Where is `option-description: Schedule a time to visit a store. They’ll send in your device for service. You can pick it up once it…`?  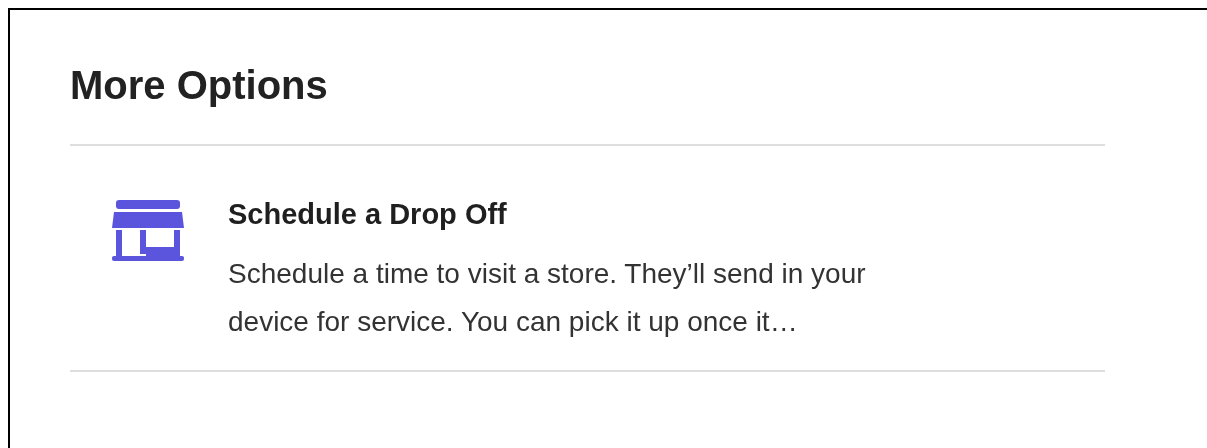
option-description: Schedule a time to visit a store. They’ll send in your device for service. You can pick it up once it… is located at coordinates (547, 298).